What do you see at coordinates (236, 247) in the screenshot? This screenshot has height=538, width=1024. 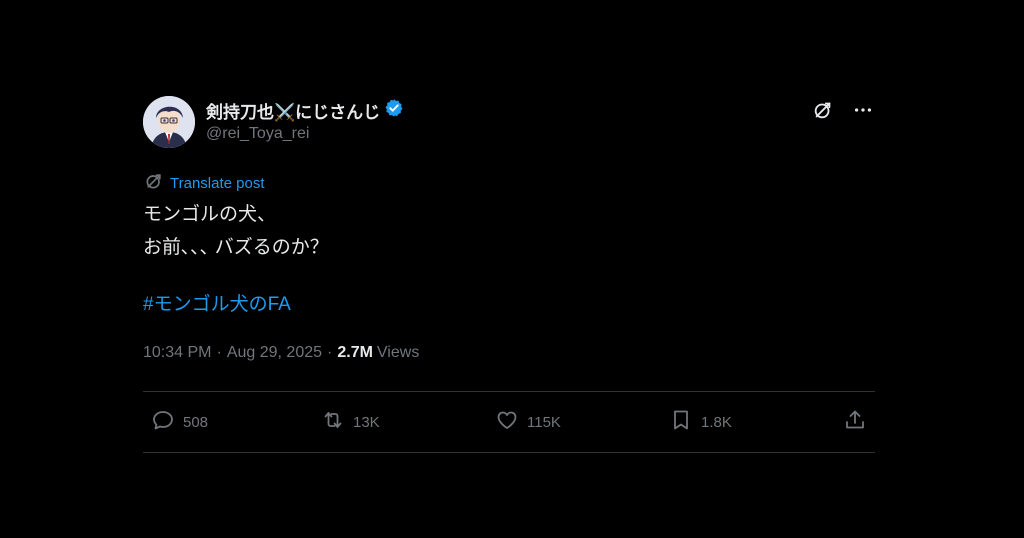 I see `post-line-2: お前､､､ バズるのか？` at bounding box center [236, 247].